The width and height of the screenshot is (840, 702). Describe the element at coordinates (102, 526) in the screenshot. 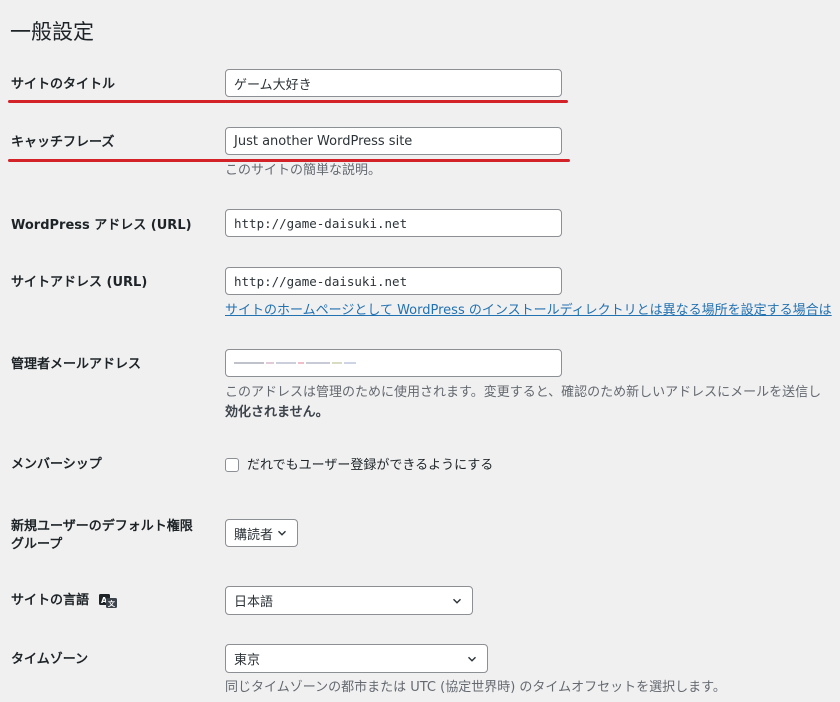

I see `default-role-label-1: 新規ユーザーのデフォルト権限` at that location.